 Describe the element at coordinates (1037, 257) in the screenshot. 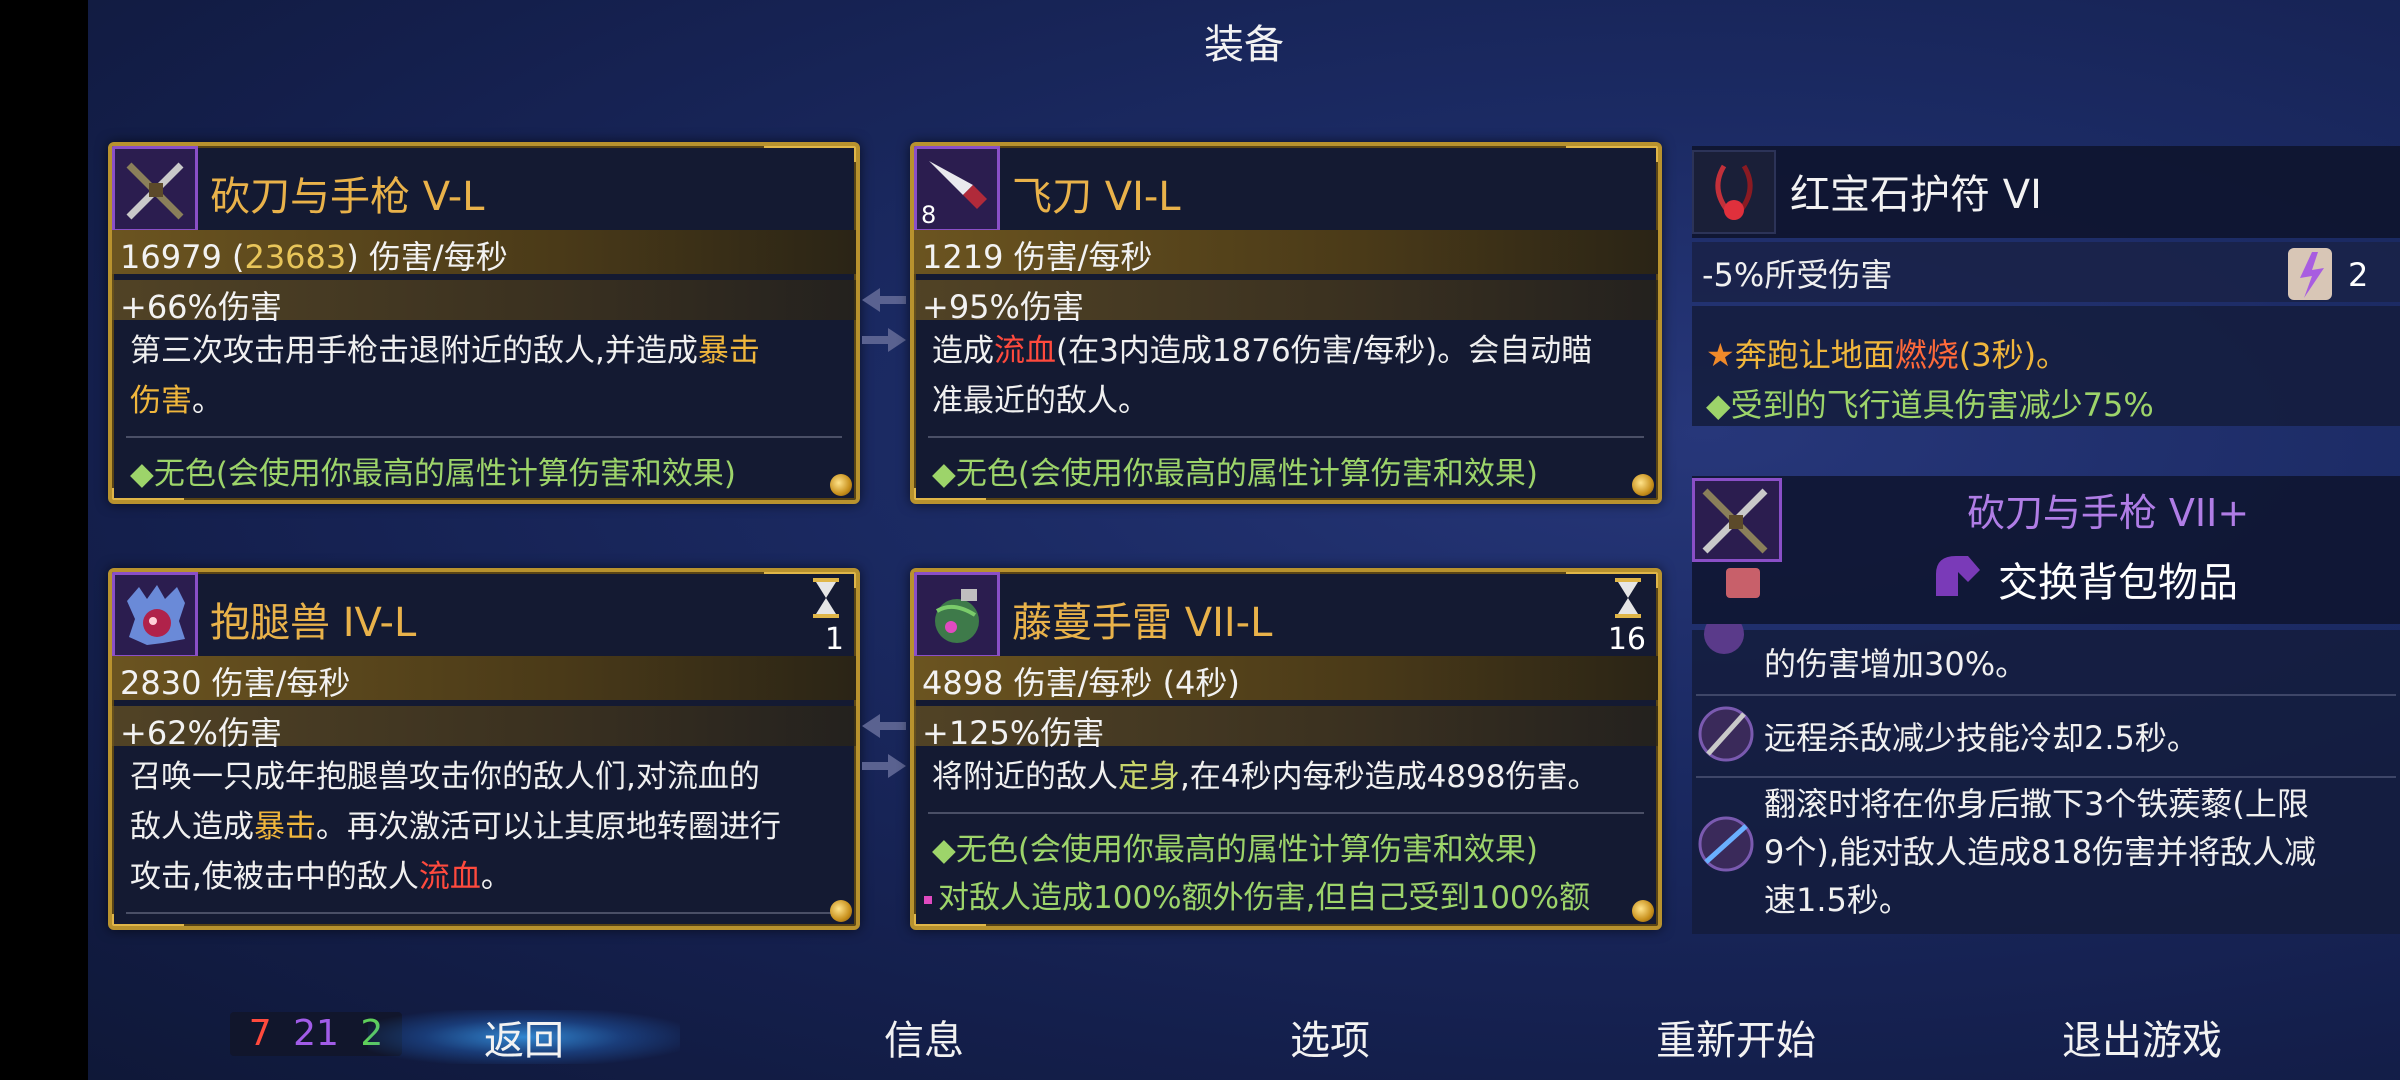

I see `dps-stat: 1219 伤害/每秒` at that location.